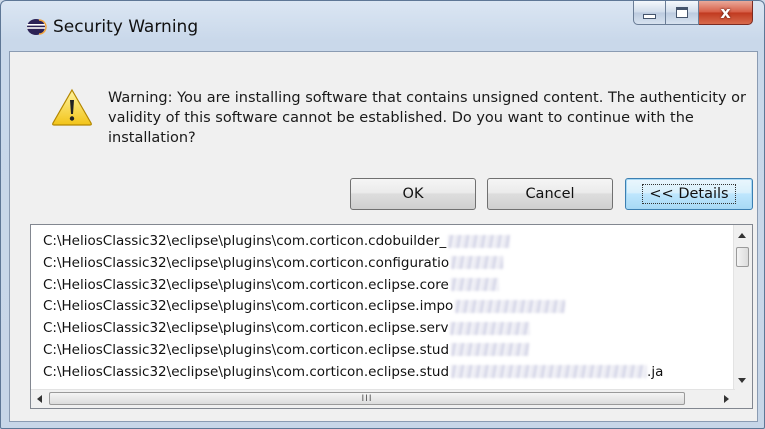 This screenshot has width=765, height=429. What do you see at coordinates (413, 194) in the screenshot?
I see `ok-button: OK` at bounding box center [413, 194].